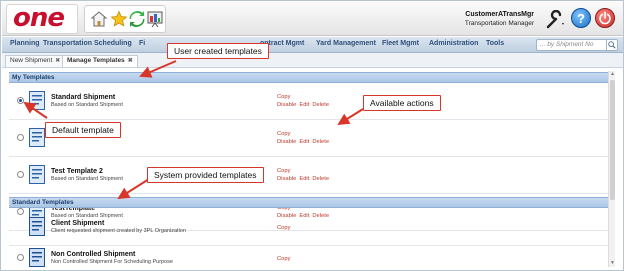 This screenshot has width=624, height=271. I want to click on tab-bar: New Shipment ✖ Manage Templates ✖, so click(312, 60).